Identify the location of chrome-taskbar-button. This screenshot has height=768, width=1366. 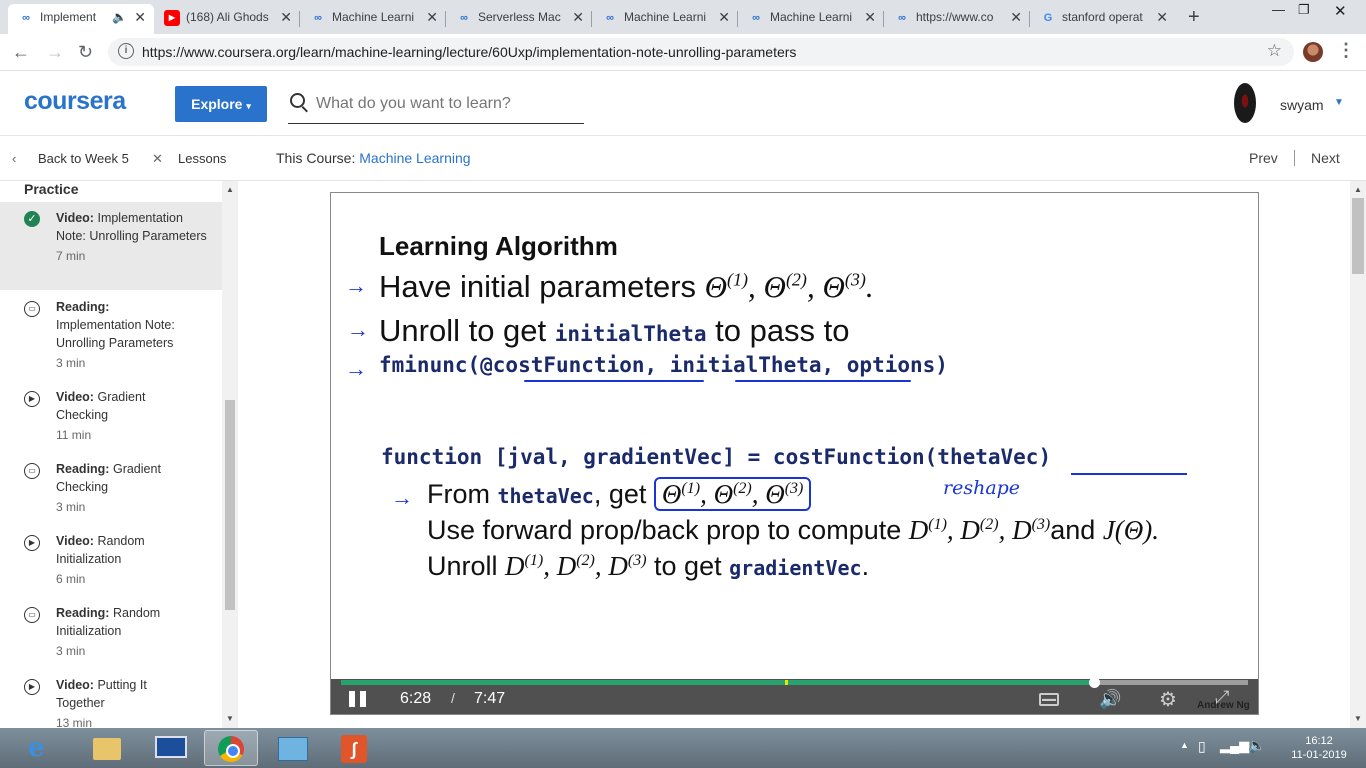
(231, 748).